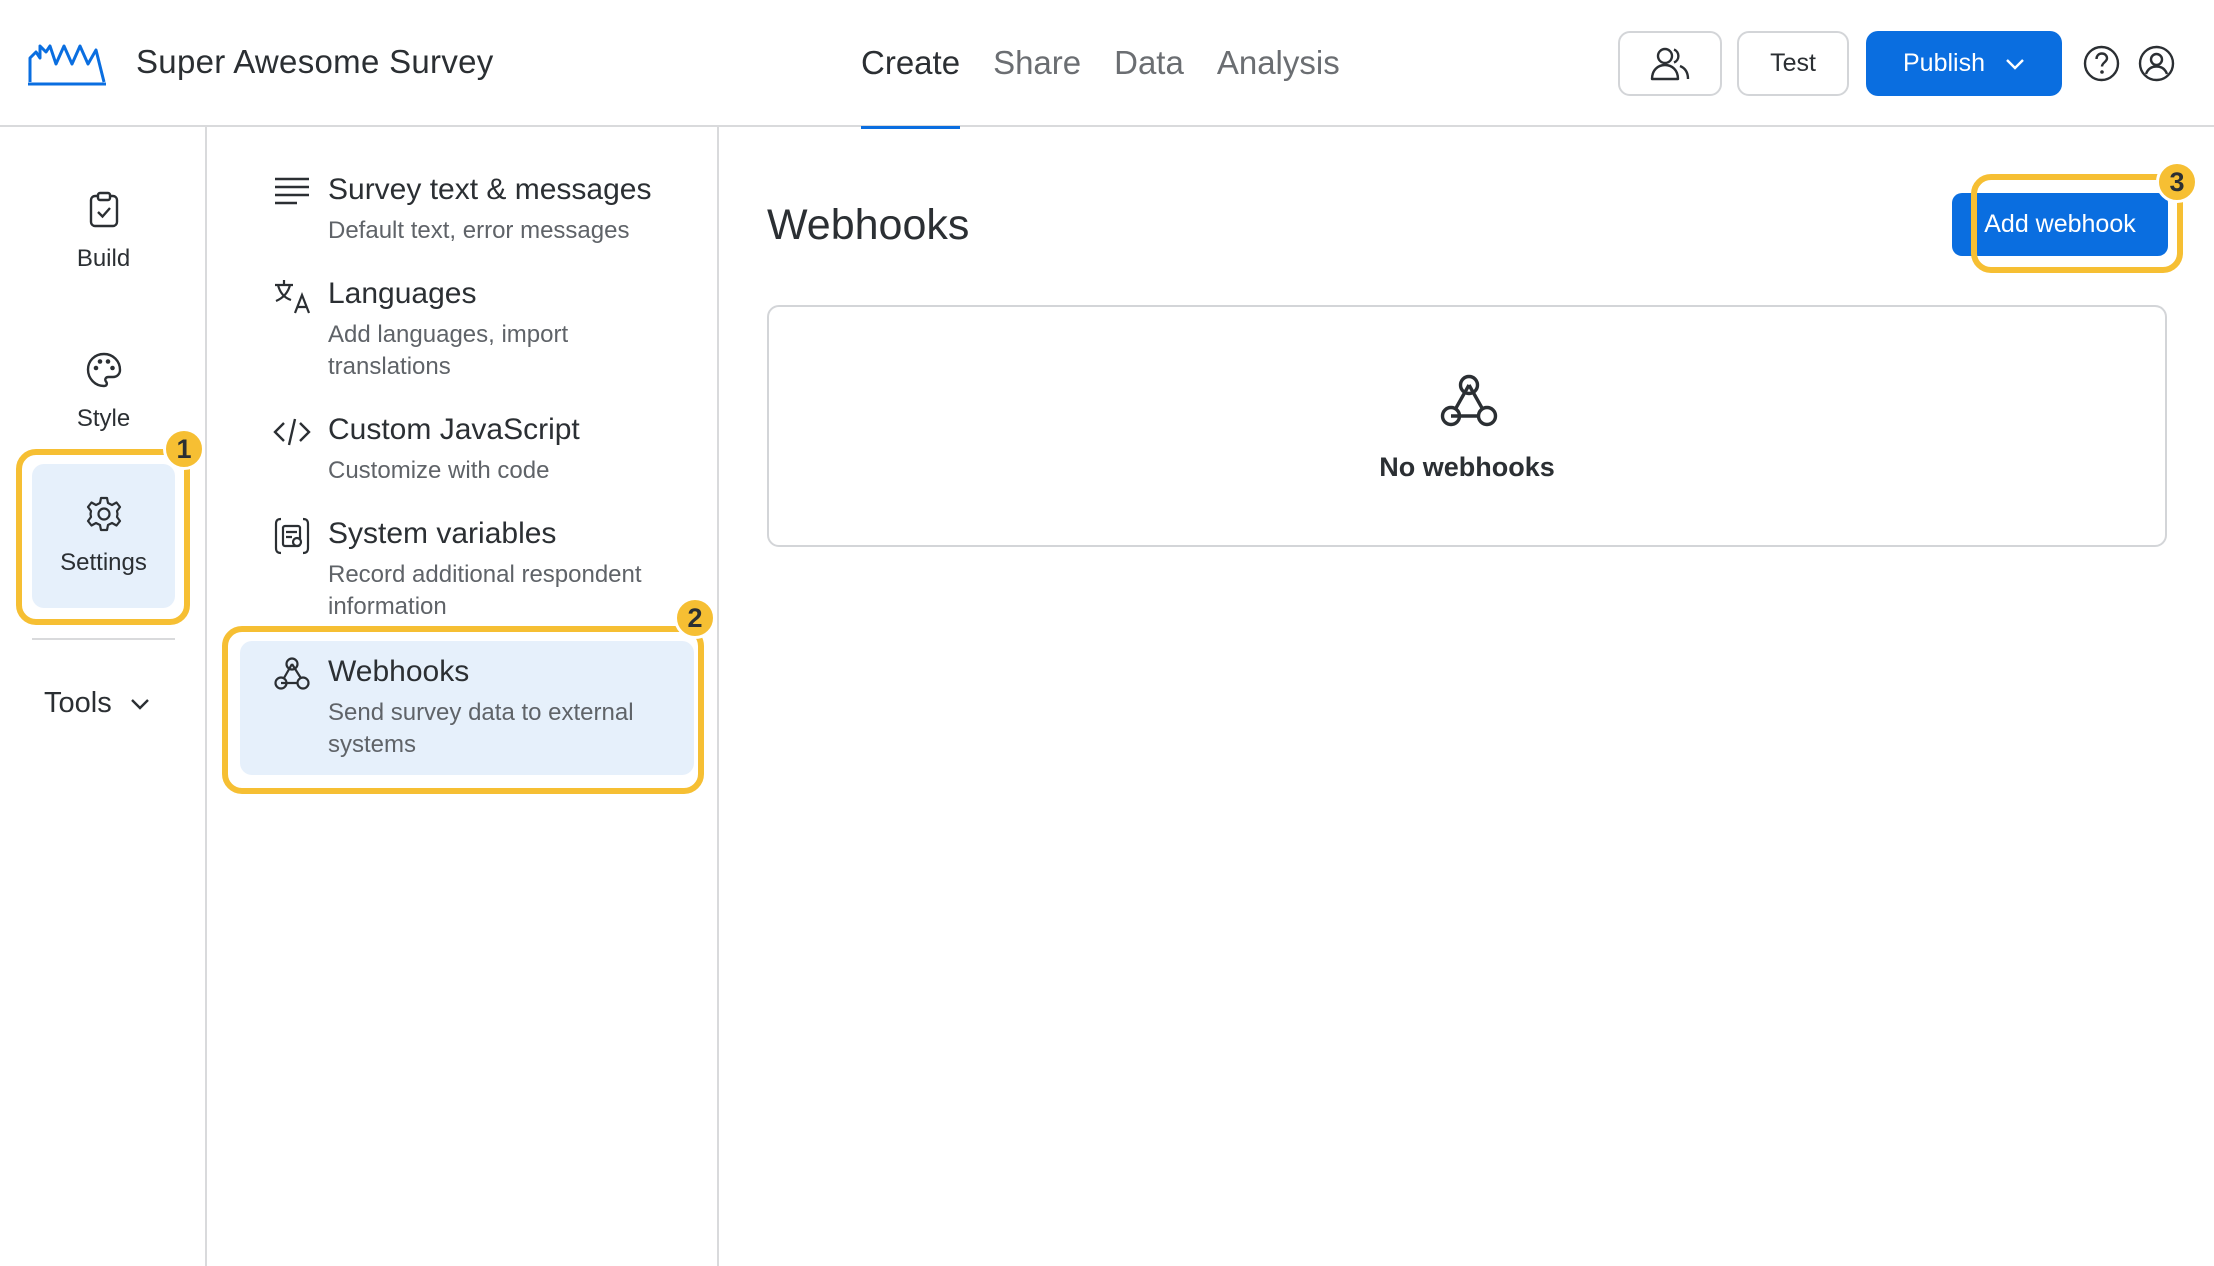 The image size is (2214, 1266). I want to click on menu-item-title: System variables, so click(442, 533).